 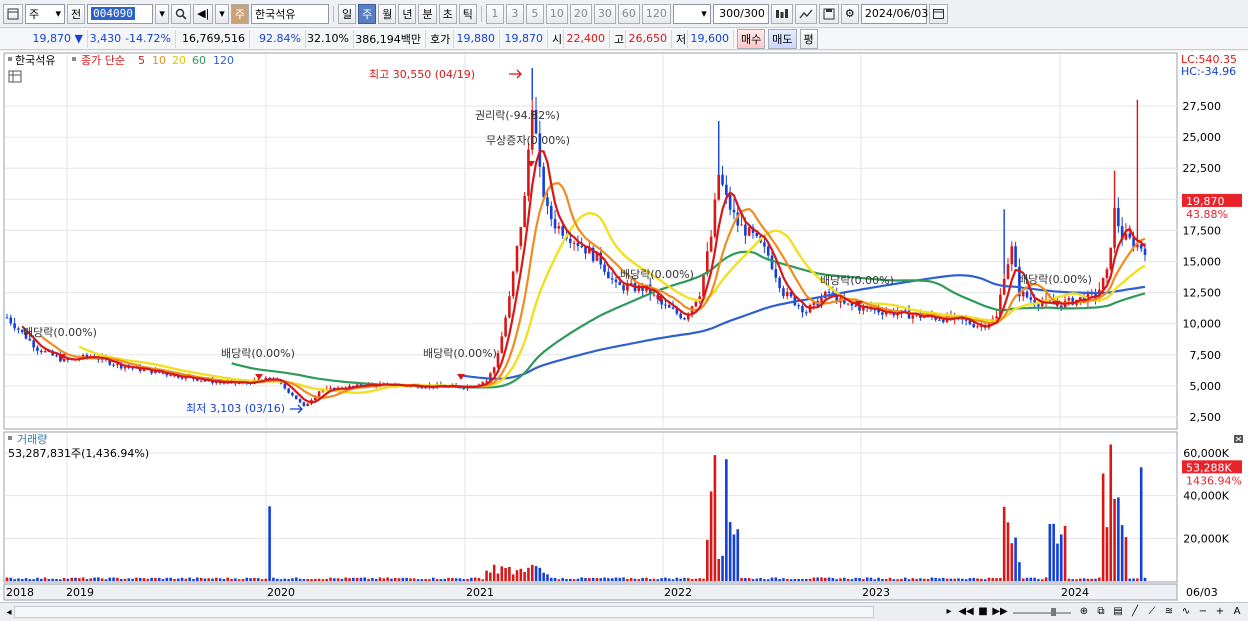 What do you see at coordinates (387, 13) in the screenshot?
I see `tab-month: 월` at bounding box center [387, 13].